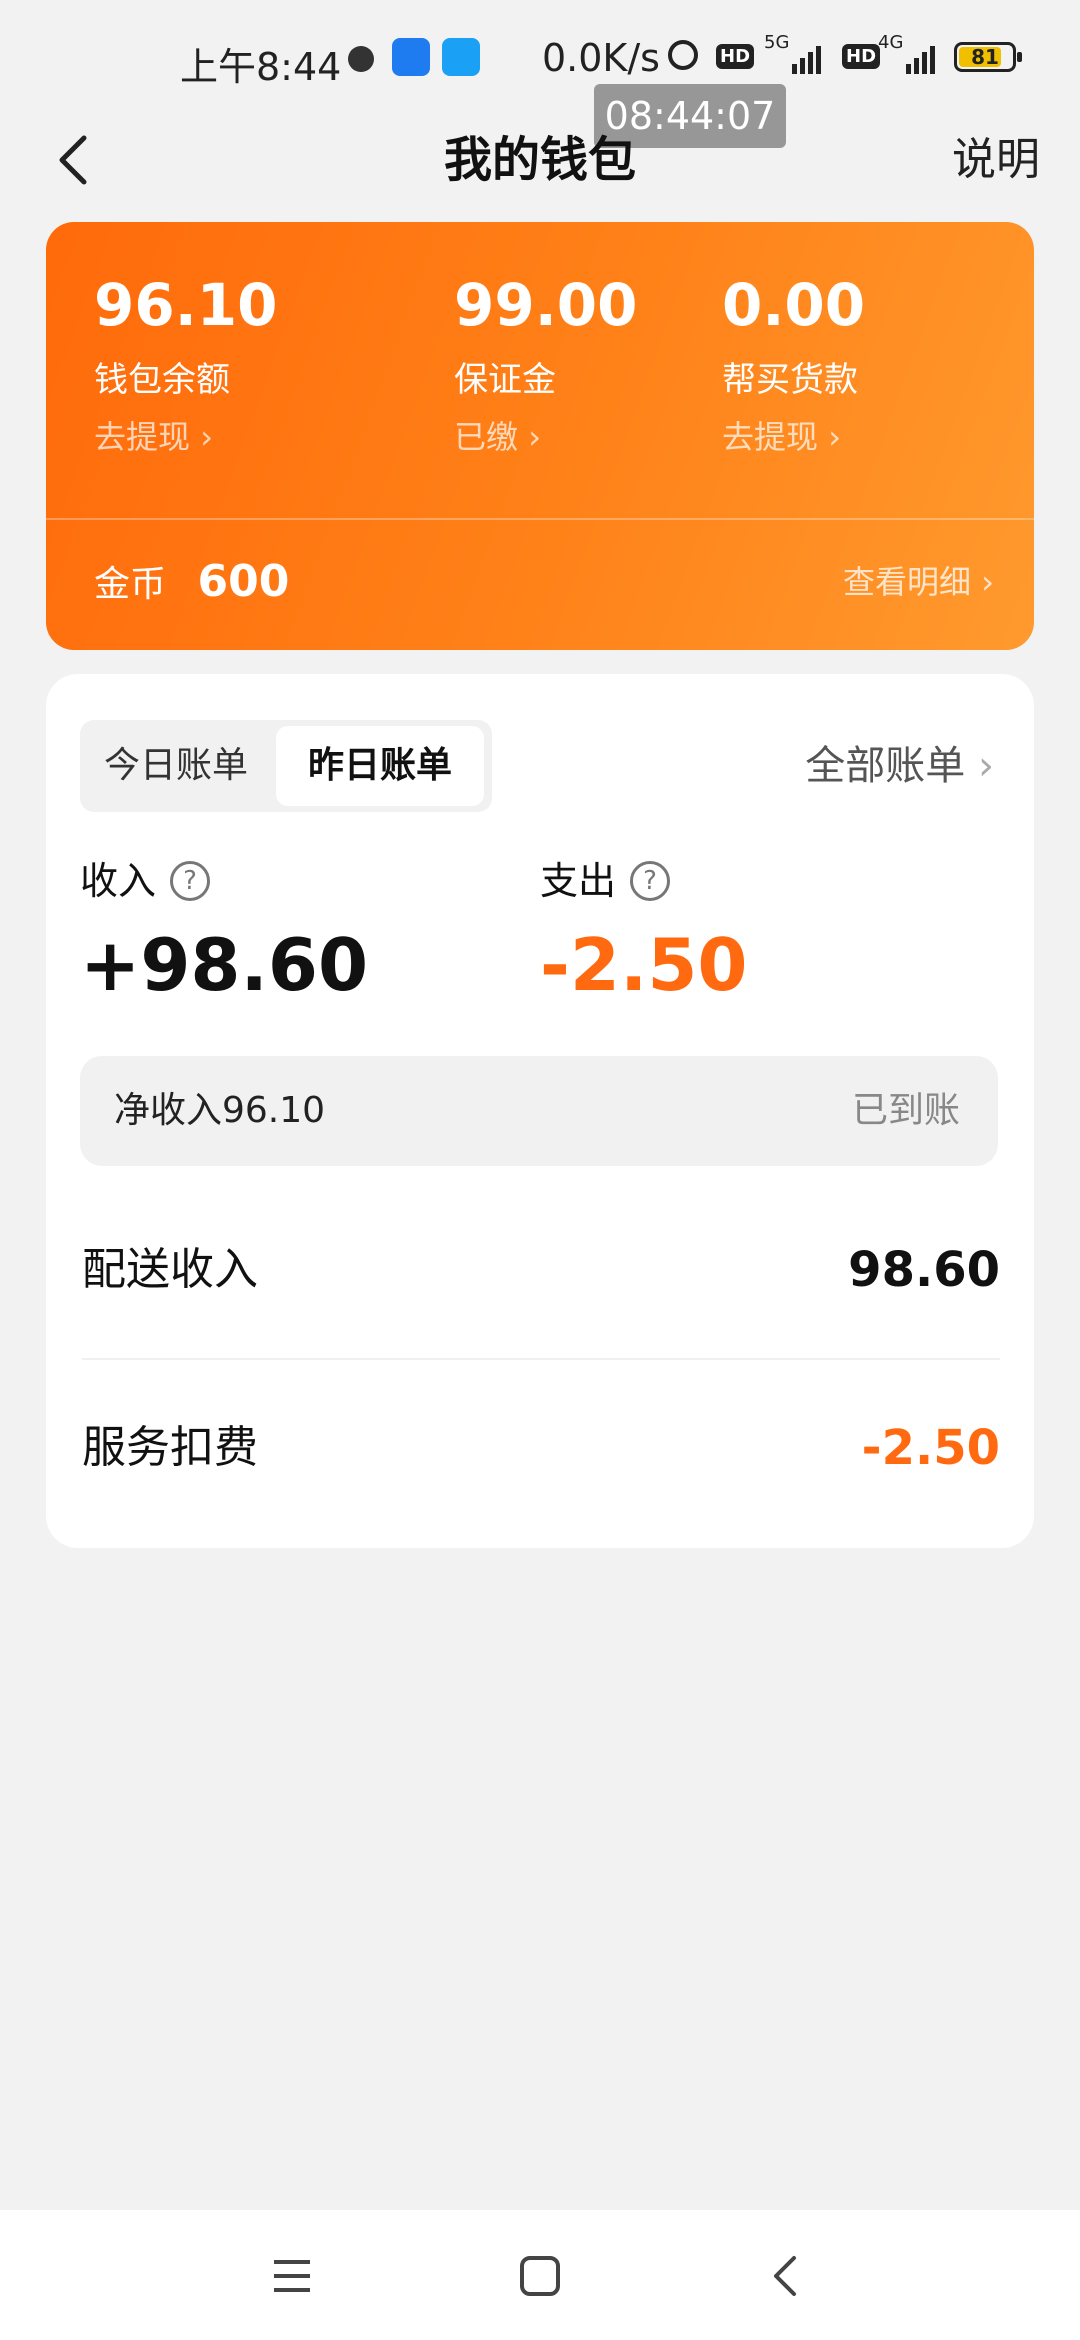  What do you see at coordinates (170, 1269) in the screenshot?
I see `line-item-name: 配送收入` at bounding box center [170, 1269].